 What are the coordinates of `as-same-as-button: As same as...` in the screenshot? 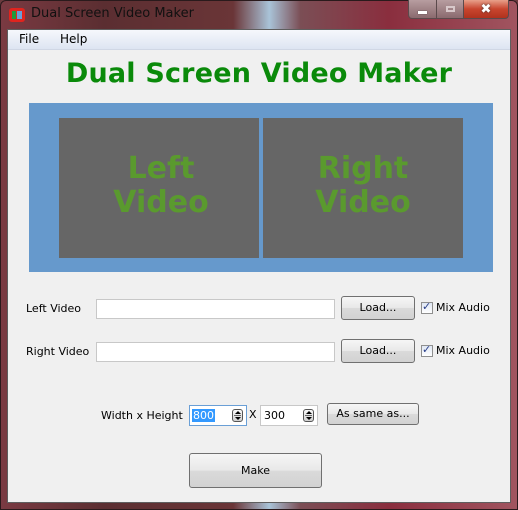 It's located at (373, 414).